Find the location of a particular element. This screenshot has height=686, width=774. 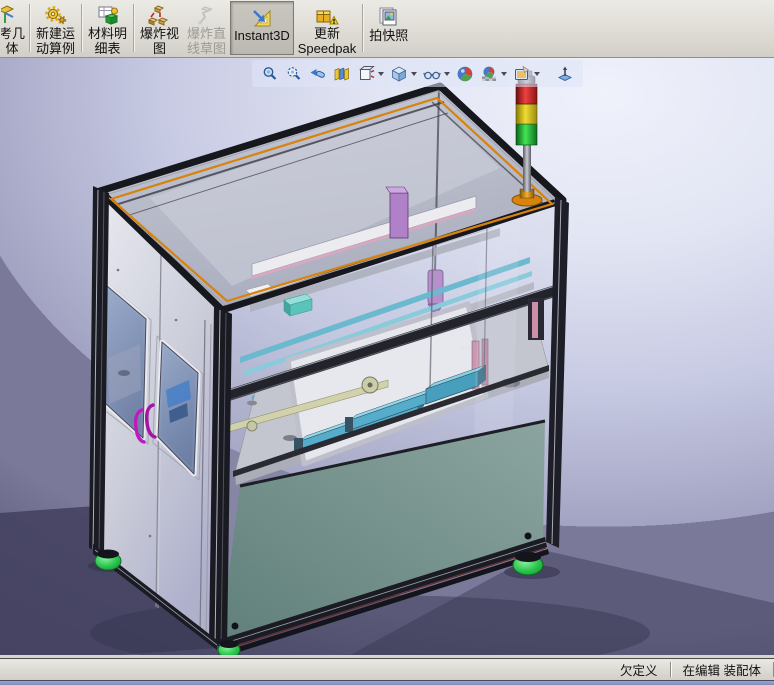

button-label: 爆炸直 is located at coordinates (207, 33).